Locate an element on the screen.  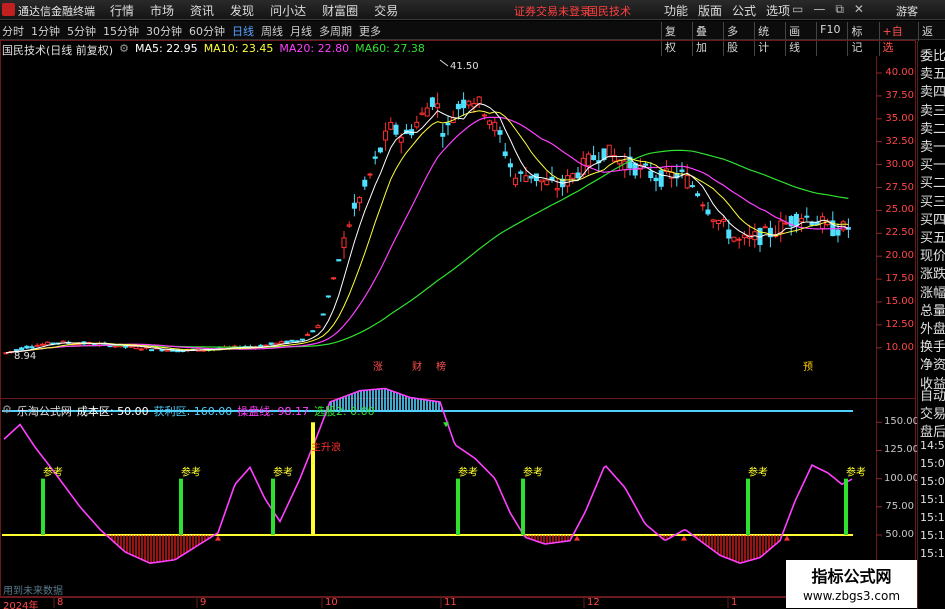
price-tick: 37.50 is located at coordinates (899, 95).